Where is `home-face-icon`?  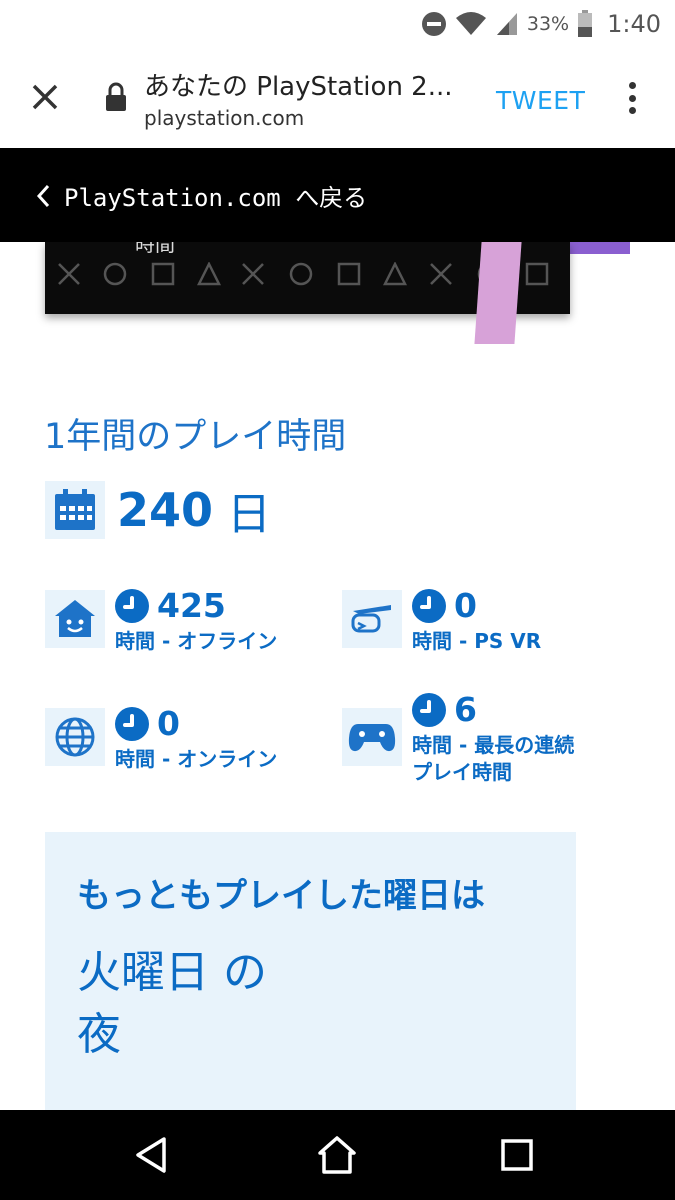 home-face-icon is located at coordinates (75, 619).